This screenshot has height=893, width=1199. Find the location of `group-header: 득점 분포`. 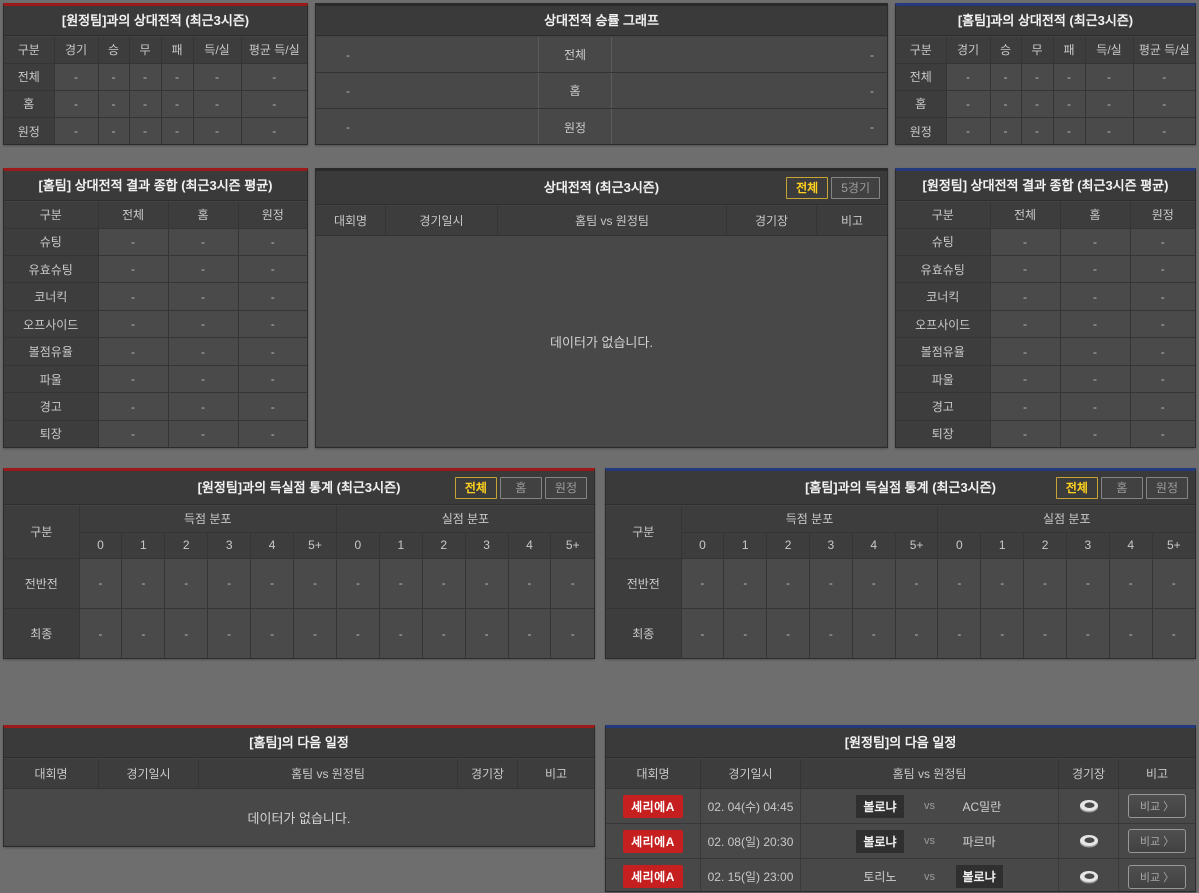

group-header: 득점 분포 is located at coordinates (809, 519).